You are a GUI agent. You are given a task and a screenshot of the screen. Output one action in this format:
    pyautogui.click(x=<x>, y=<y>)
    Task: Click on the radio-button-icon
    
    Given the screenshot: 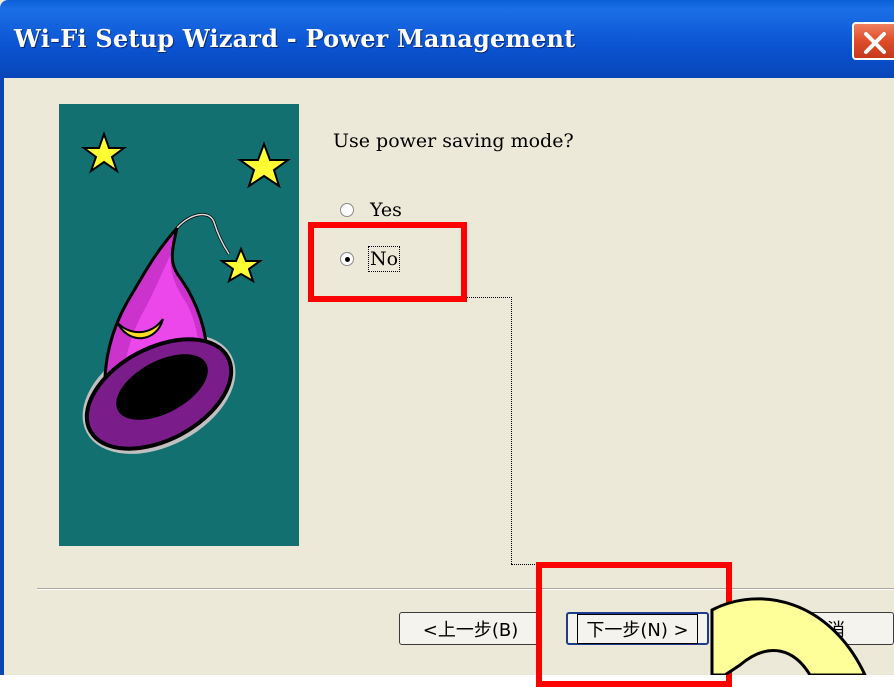 What is the action you would take?
    pyautogui.click(x=347, y=210)
    